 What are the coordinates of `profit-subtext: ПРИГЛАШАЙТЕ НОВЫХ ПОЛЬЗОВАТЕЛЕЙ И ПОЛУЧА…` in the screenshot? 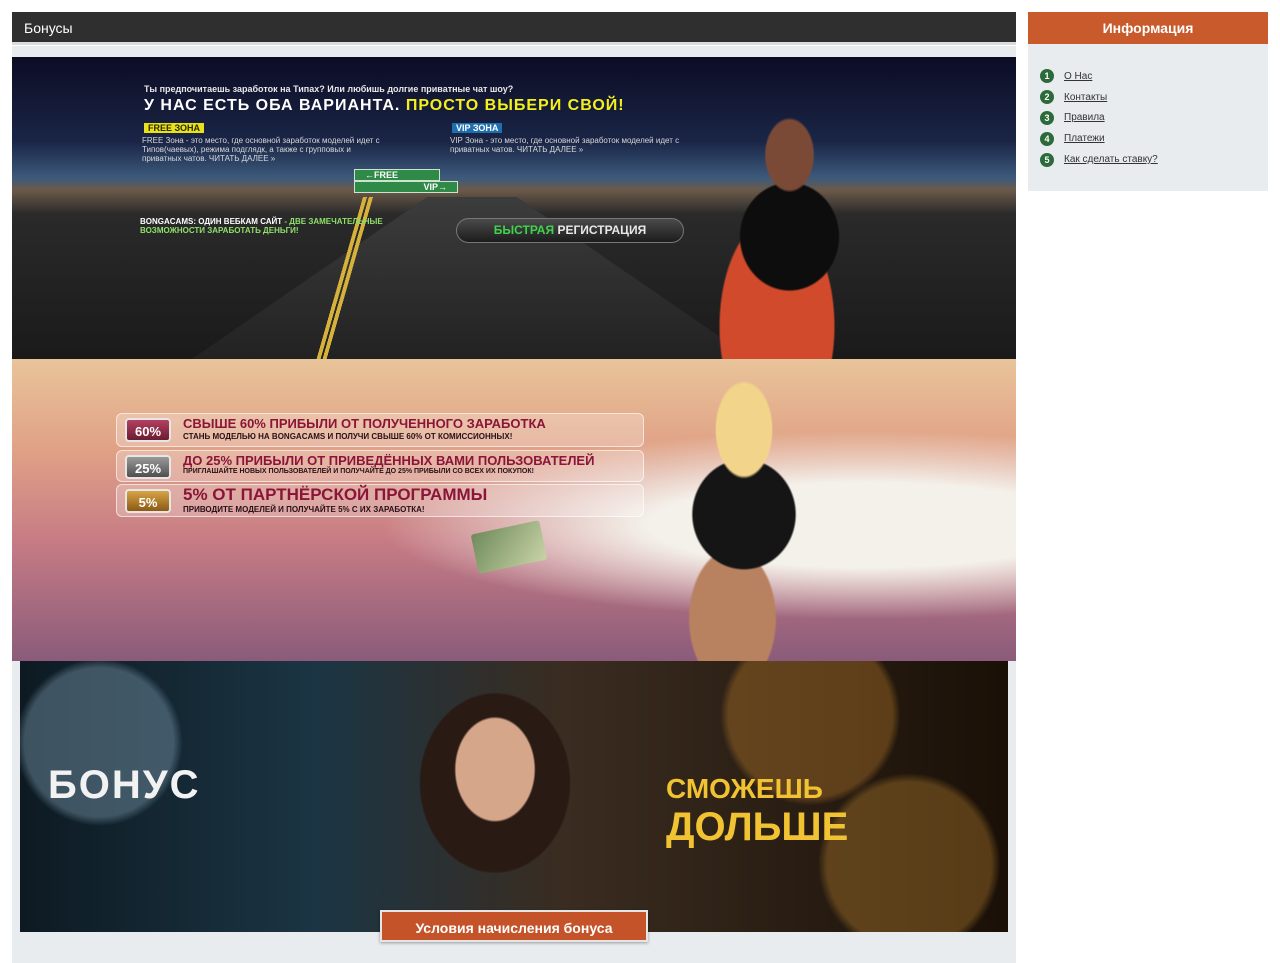 It's located at (358, 471).